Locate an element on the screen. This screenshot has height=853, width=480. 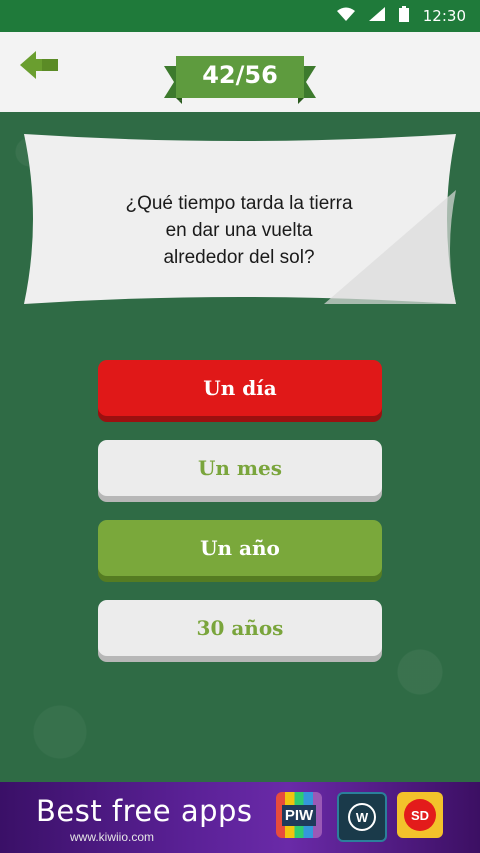
status-bar: 12:30 is located at coordinates (240, 16).